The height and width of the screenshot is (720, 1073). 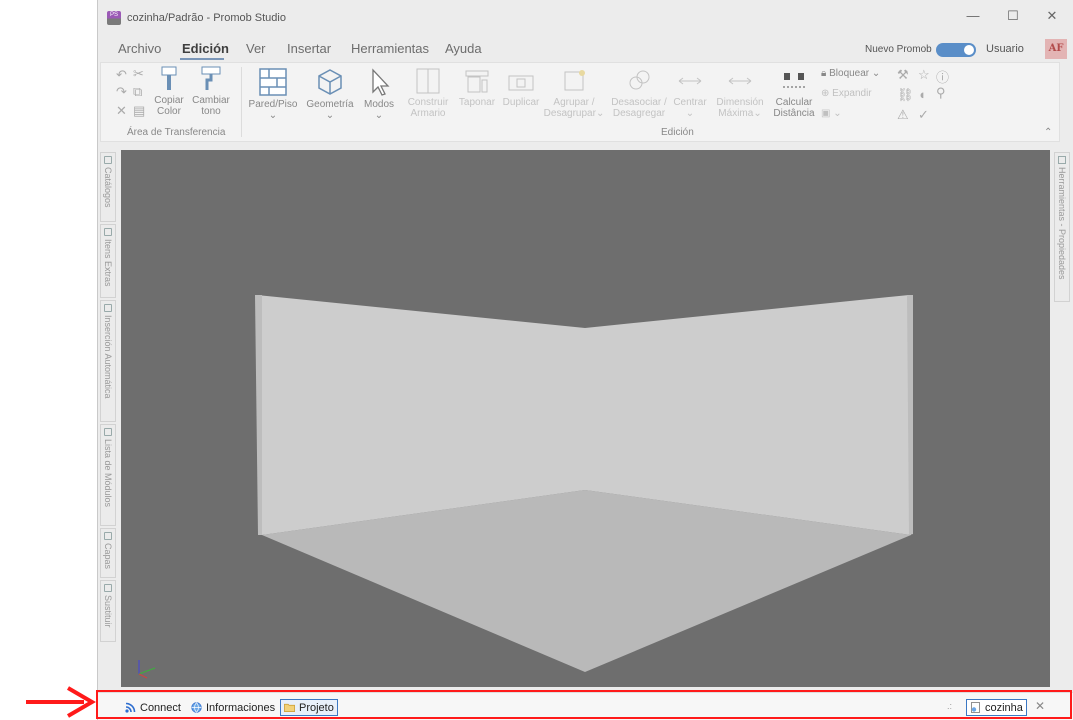 What do you see at coordinates (139, 48) in the screenshot?
I see `menu-archivo: Archivo` at bounding box center [139, 48].